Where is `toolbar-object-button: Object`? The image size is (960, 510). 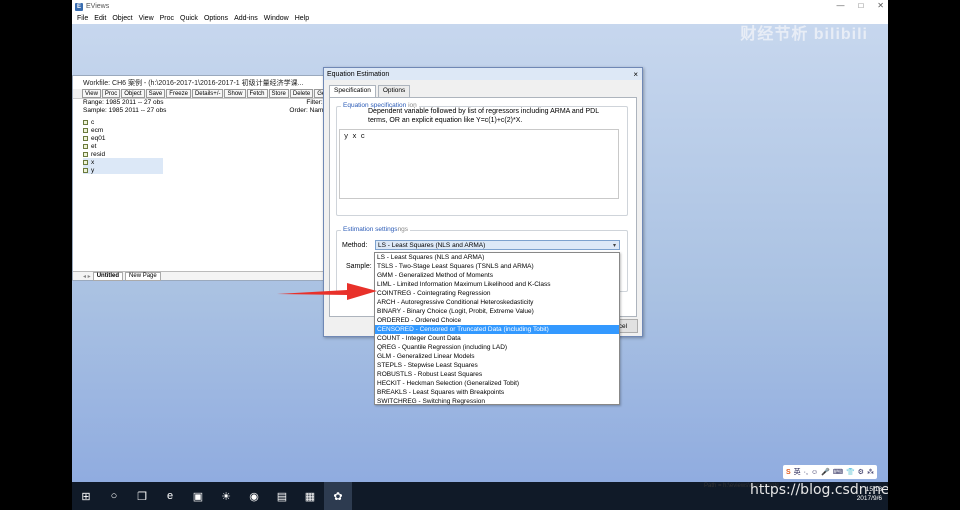 toolbar-object-button: Object is located at coordinates (133, 93).